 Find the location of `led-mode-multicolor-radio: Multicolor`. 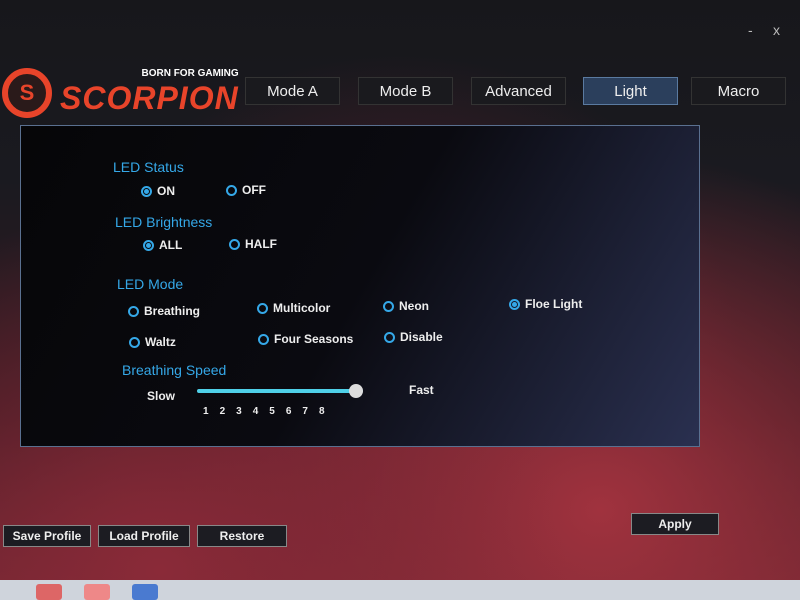

led-mode-multicolor-radio: Multicolor is located at coordinates (293, 308).